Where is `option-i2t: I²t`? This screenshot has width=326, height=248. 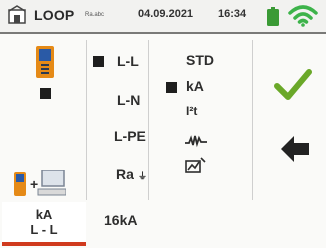 option-i2t: I²t is located at coordinates (191, 111).